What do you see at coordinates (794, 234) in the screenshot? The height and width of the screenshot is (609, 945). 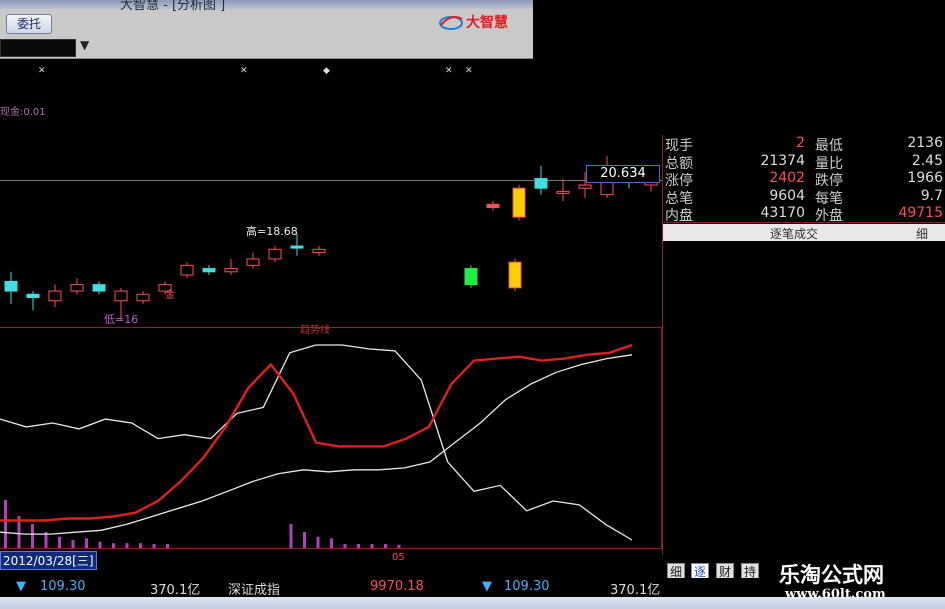 I see `ticks-title: 逐笔成交` at bounding box center [794, 234].